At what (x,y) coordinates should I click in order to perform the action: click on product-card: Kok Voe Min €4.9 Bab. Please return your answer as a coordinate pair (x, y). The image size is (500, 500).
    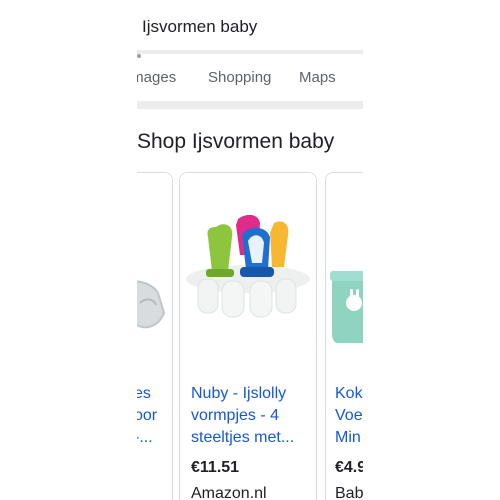
    Looking at the image, I should click on (344, 336).